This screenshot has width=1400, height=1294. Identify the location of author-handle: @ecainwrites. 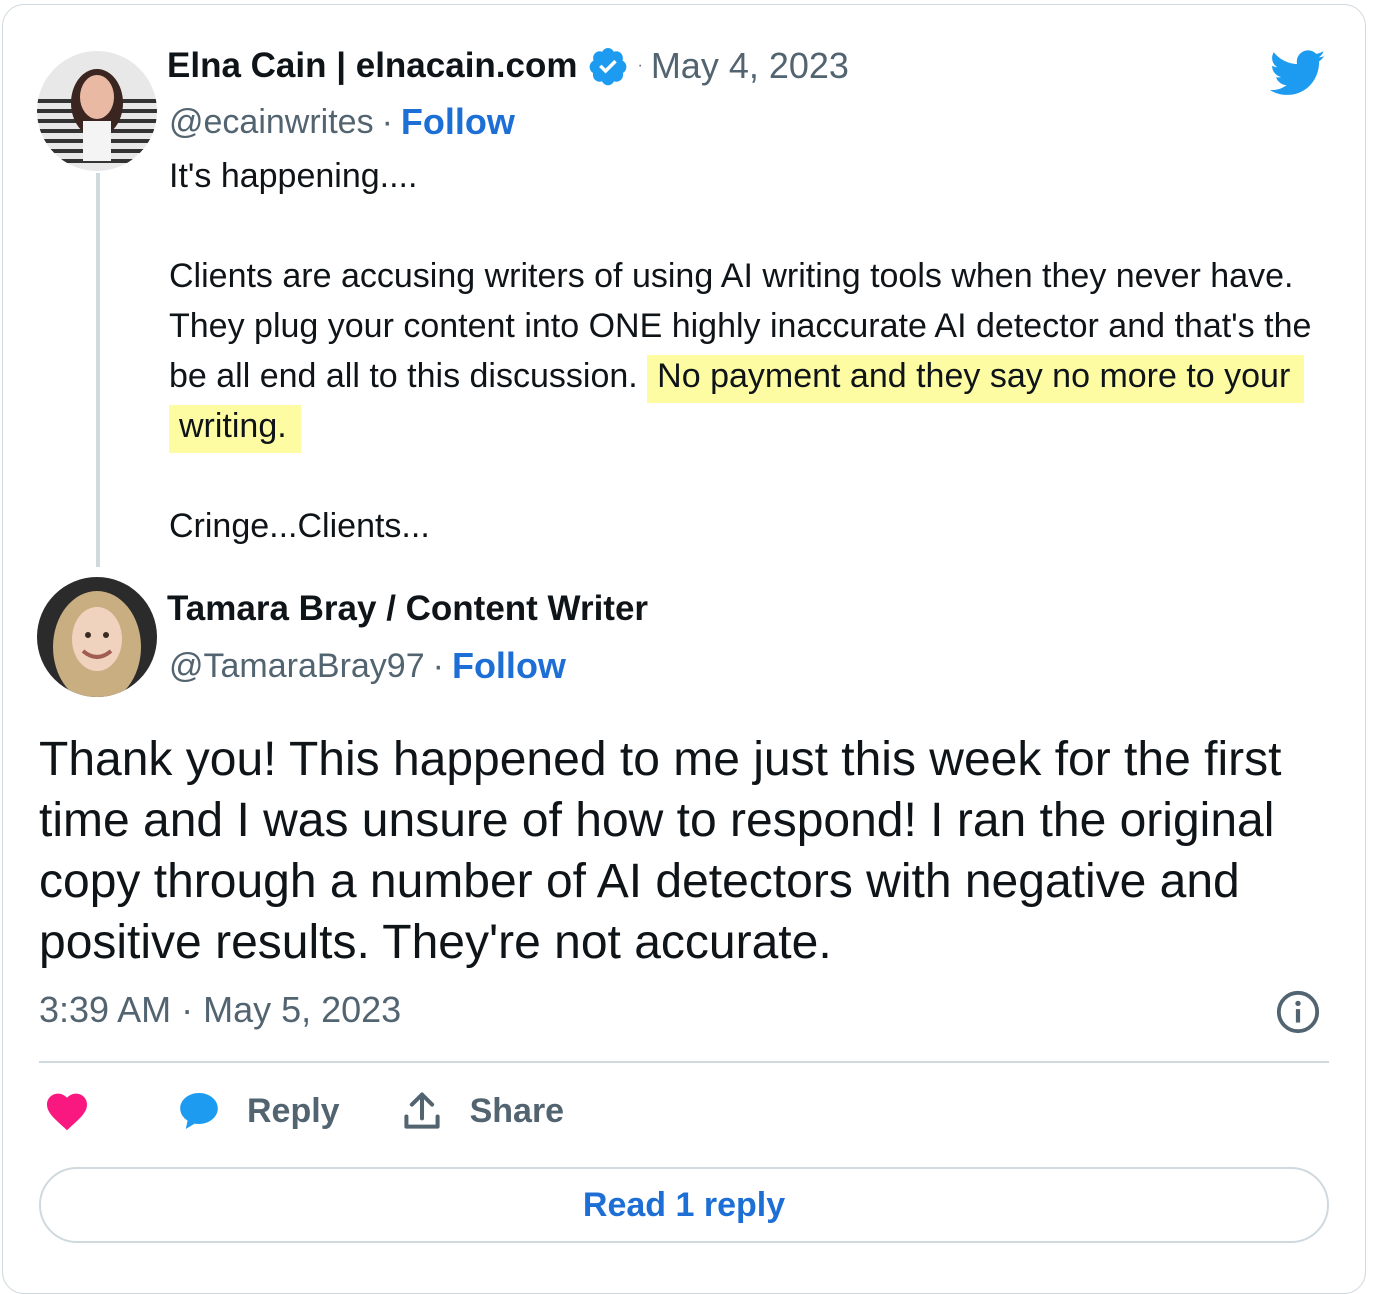
(271, 122).